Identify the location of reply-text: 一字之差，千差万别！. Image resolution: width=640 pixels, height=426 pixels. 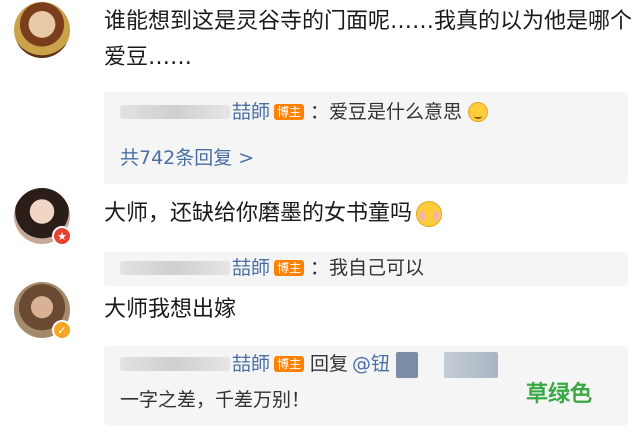
(215, 400).